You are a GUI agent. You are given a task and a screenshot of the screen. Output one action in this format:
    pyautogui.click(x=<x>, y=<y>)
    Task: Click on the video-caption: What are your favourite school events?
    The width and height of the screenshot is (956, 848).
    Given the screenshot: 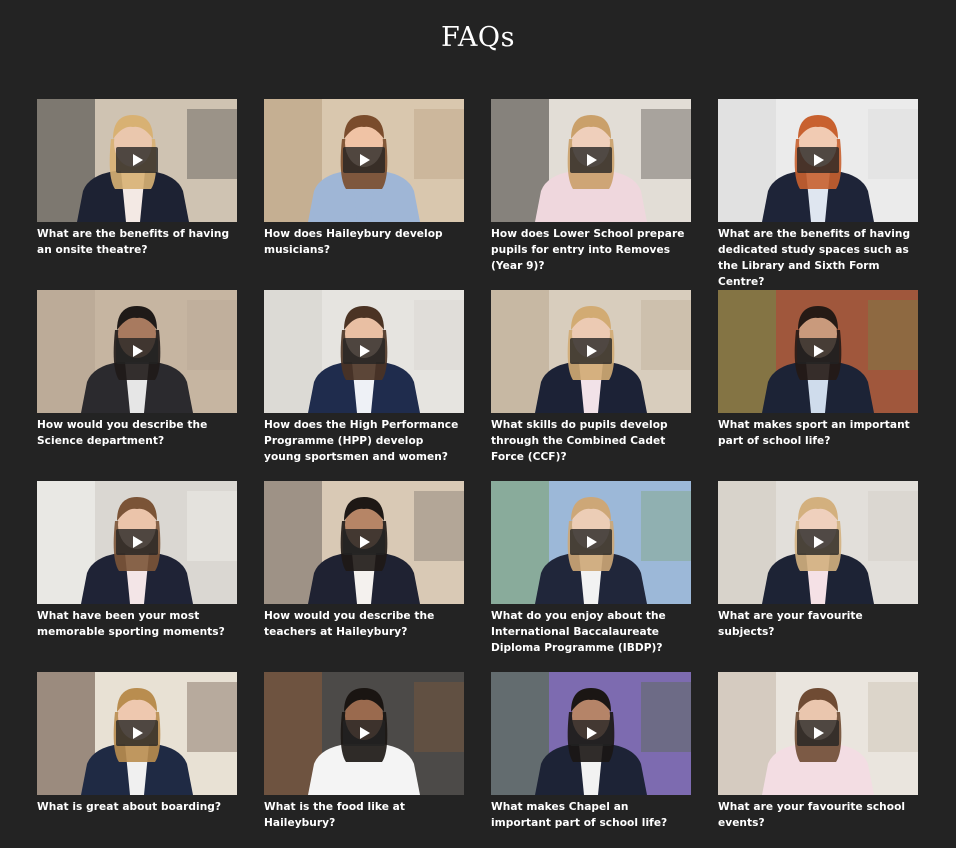 What is the action you would take?
    pyautogui.click(x=818, y=815)
    